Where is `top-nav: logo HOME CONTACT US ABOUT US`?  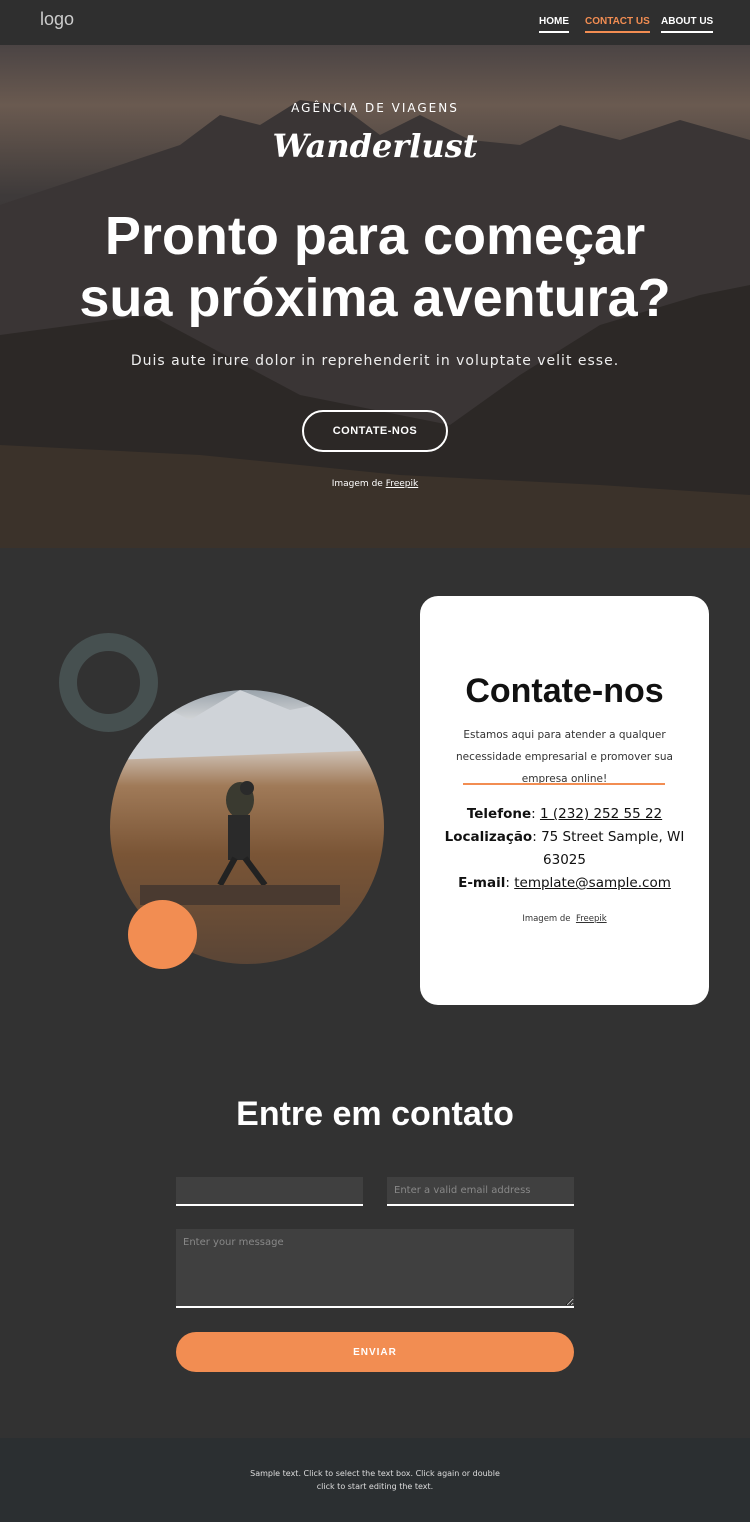 top-nav: logo HOME CONTACT US ABOUT US is located at coordinates (375, 22).